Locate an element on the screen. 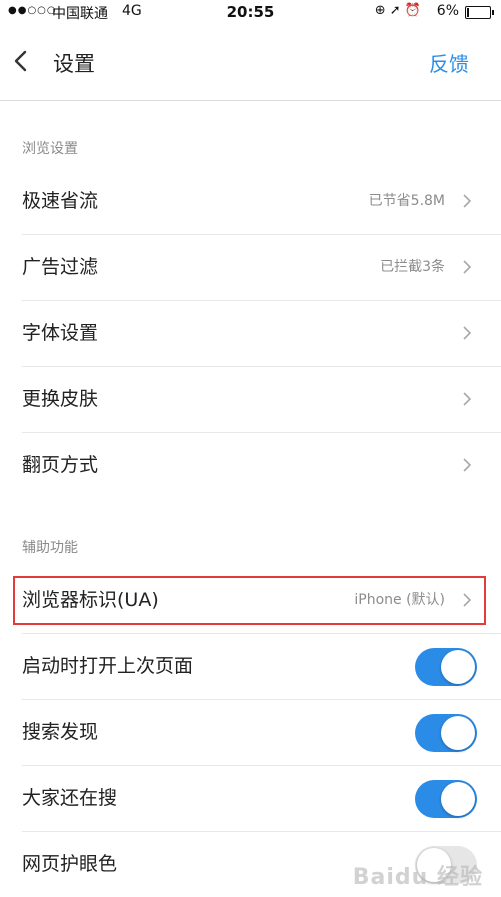 This screenshot has width=501, height=897. setting-label: 大家还在搜 is located at coordinates (70, 798).